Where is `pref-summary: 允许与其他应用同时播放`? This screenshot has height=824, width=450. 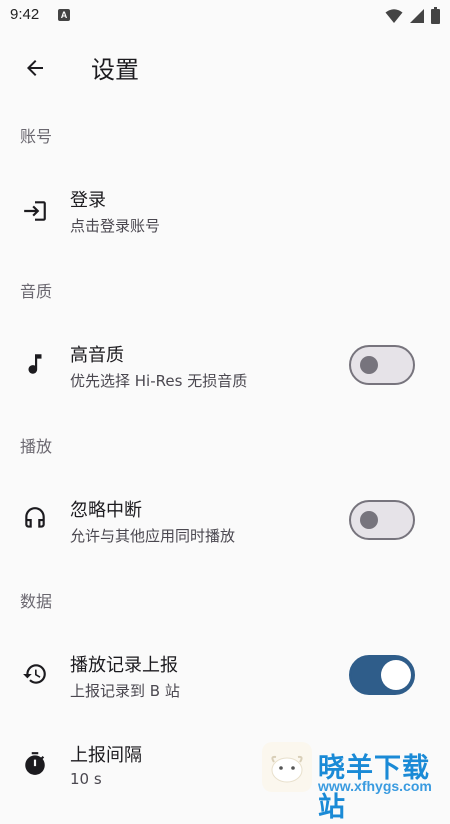
pref-summary: 允许与其他应用同时播放 is located at coordinates (153, 536).